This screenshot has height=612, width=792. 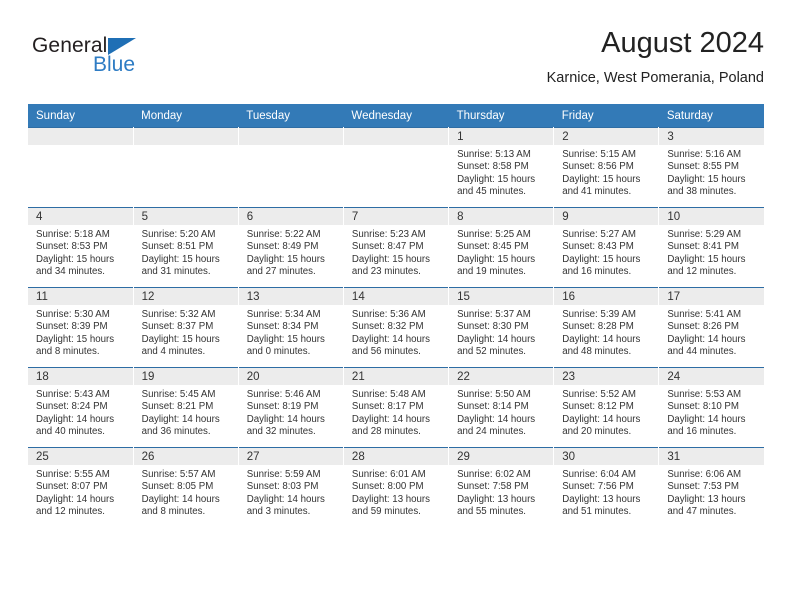 What do you see at coordinates (117, 60) in the screenshot?
I see `general-blue-logo: General Blue` at bounding box center [117, 60].